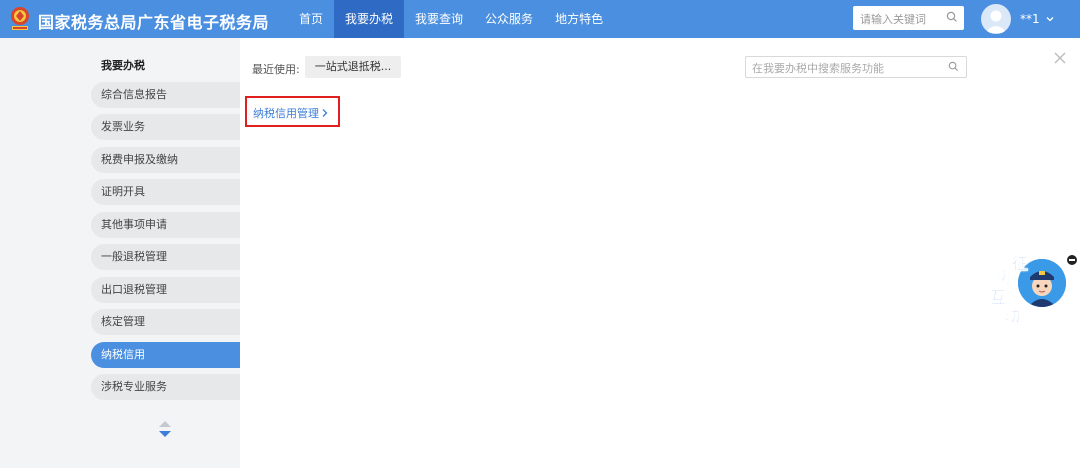 This screenshot has width=1080, height=468. What do you see at coordinates (1020, 264) in the screenshot?
I see `widget-char-zheng: 征` at bounding box center [1020, 264].